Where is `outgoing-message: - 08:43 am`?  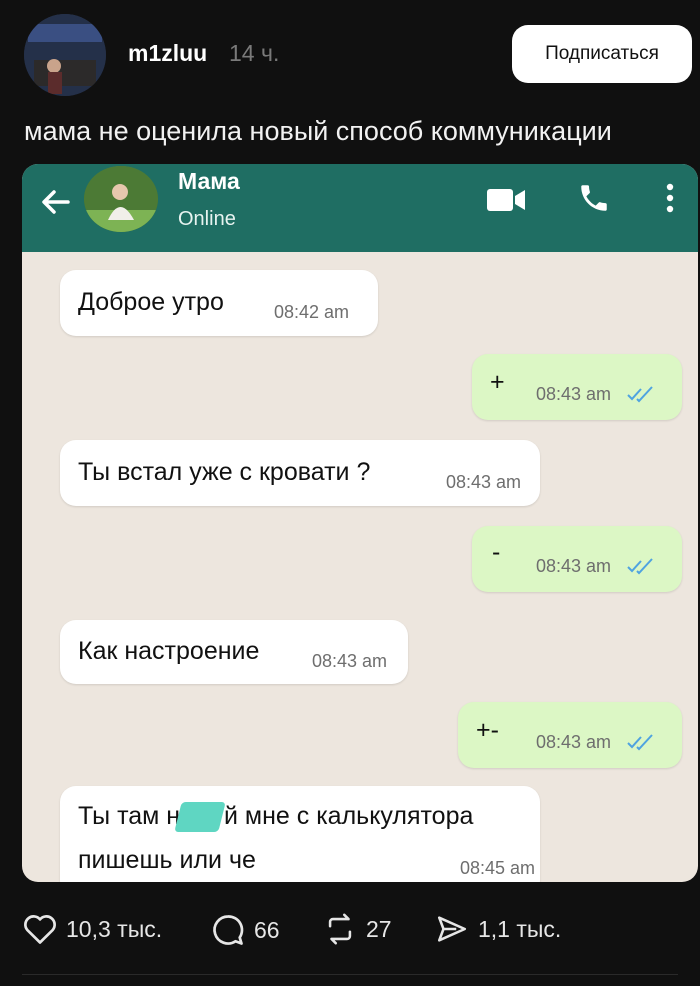 outgoing-message: - 08:43 am is located at coordinates (577, 559).